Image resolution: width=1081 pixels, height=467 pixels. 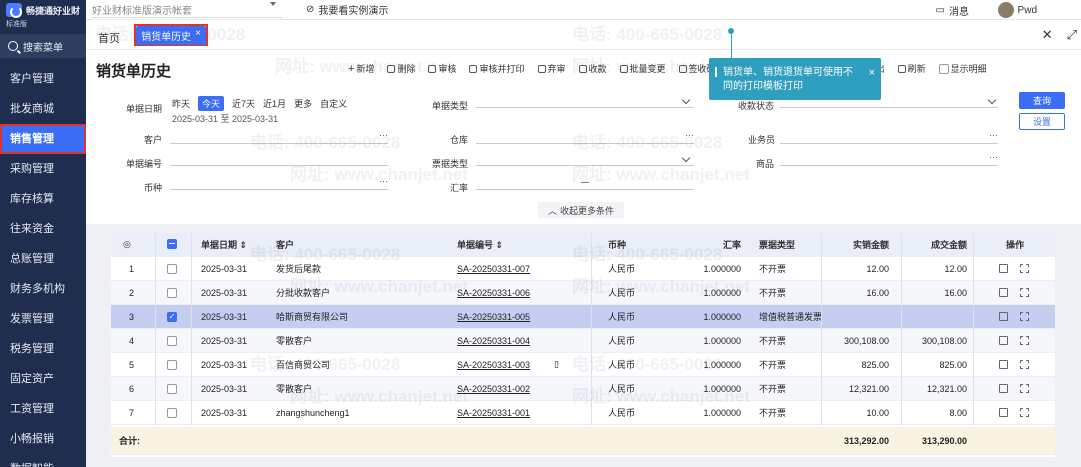 What do you see at coordinates (43, 199) in the screenshot?
I see `sidebar-item: 库存核算` at bounding box center [43, 199].